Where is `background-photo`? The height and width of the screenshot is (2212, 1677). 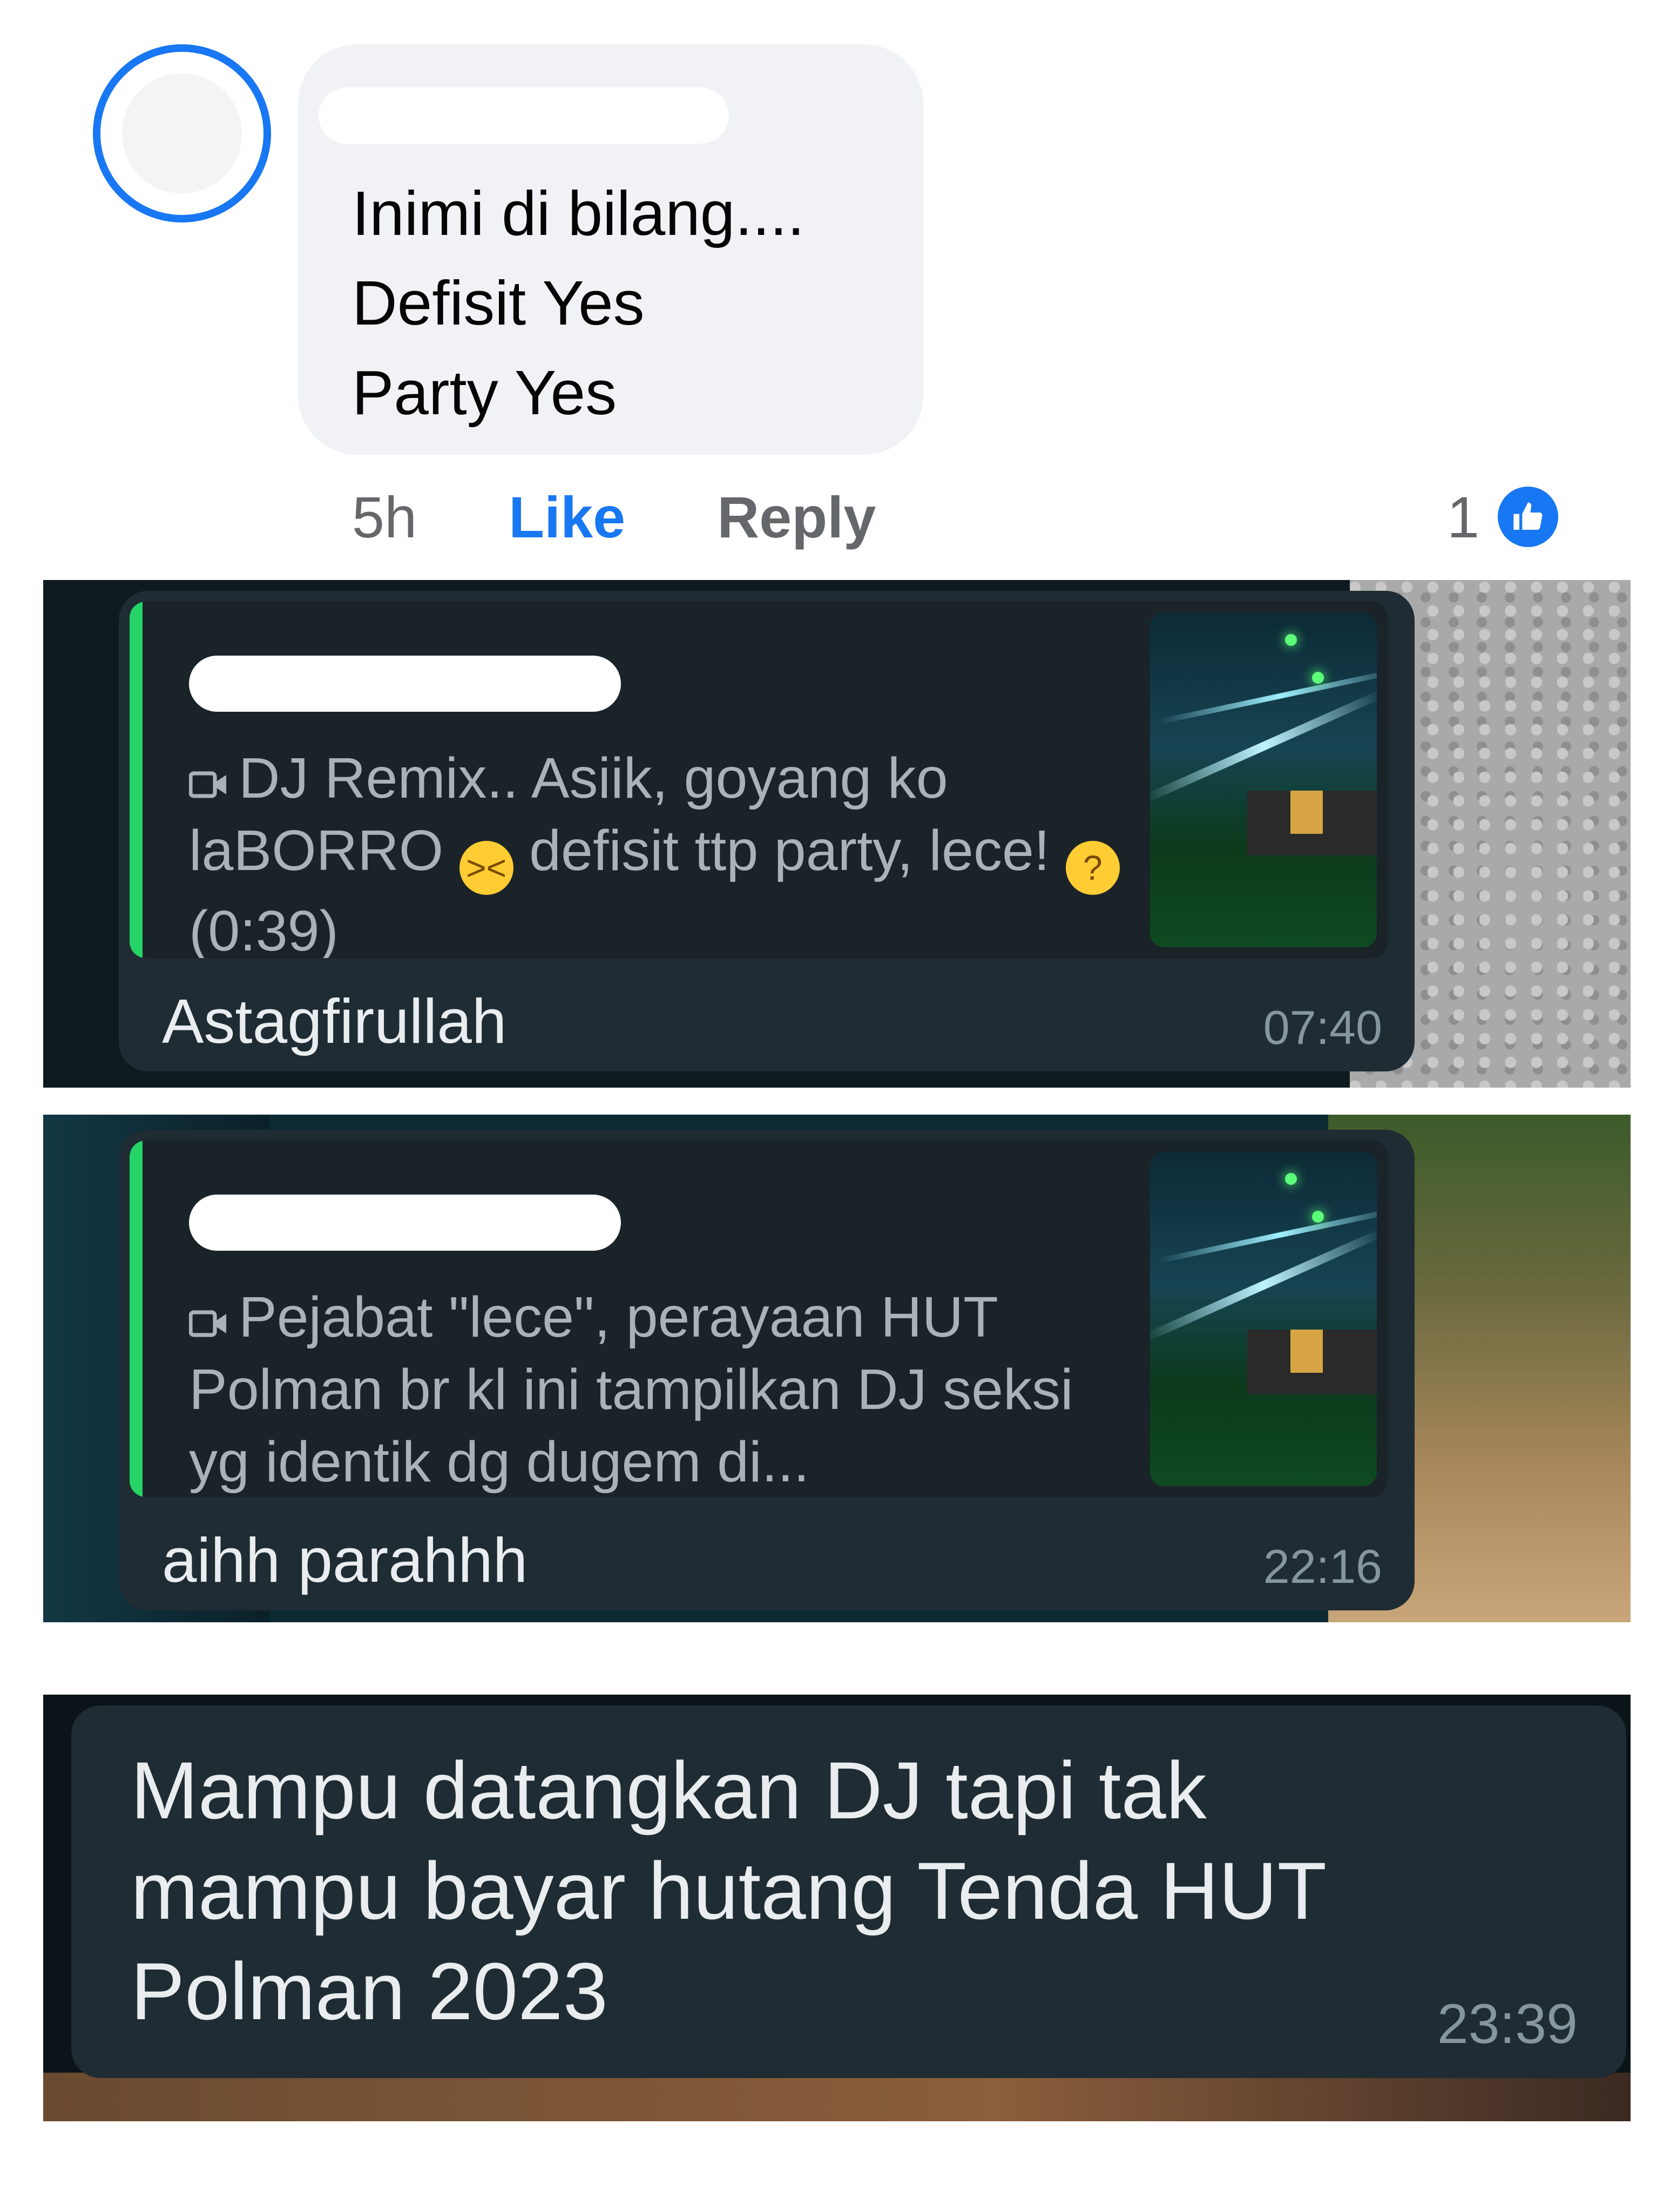 background-photo is located at coordinates (837, 2097).